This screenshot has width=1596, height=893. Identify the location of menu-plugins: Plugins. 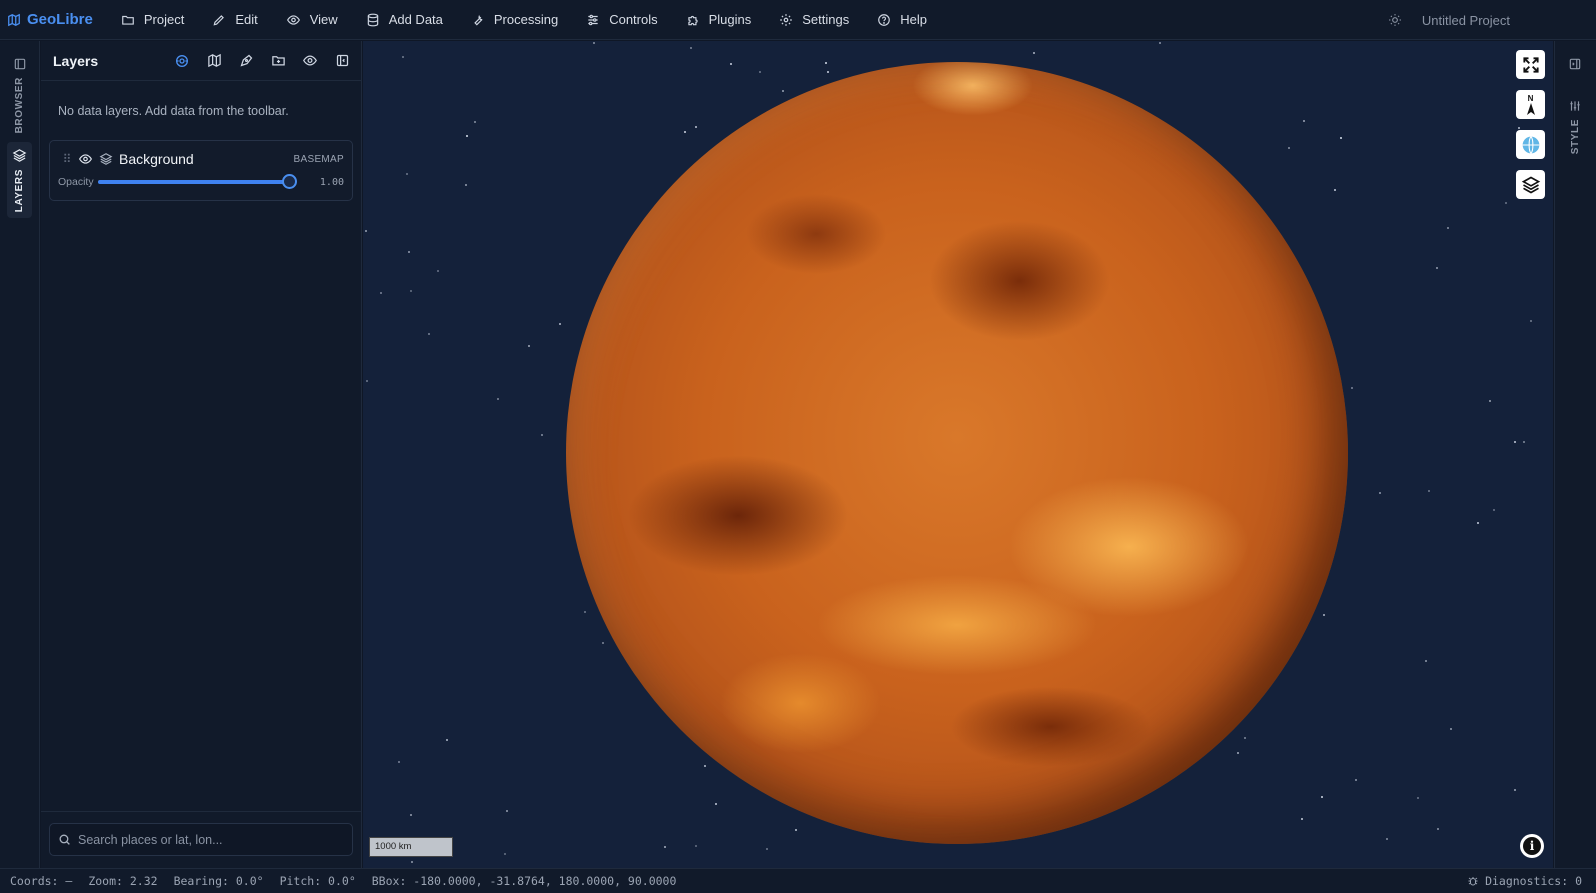
(719, 20).